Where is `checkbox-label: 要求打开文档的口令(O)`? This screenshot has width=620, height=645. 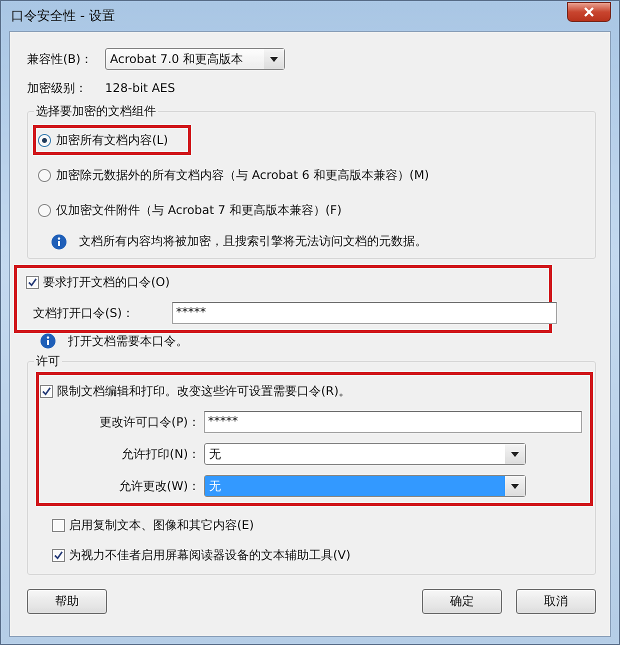
checkbox-label: 要求打开文档的口令(O) is located at coordinates (106, 282).